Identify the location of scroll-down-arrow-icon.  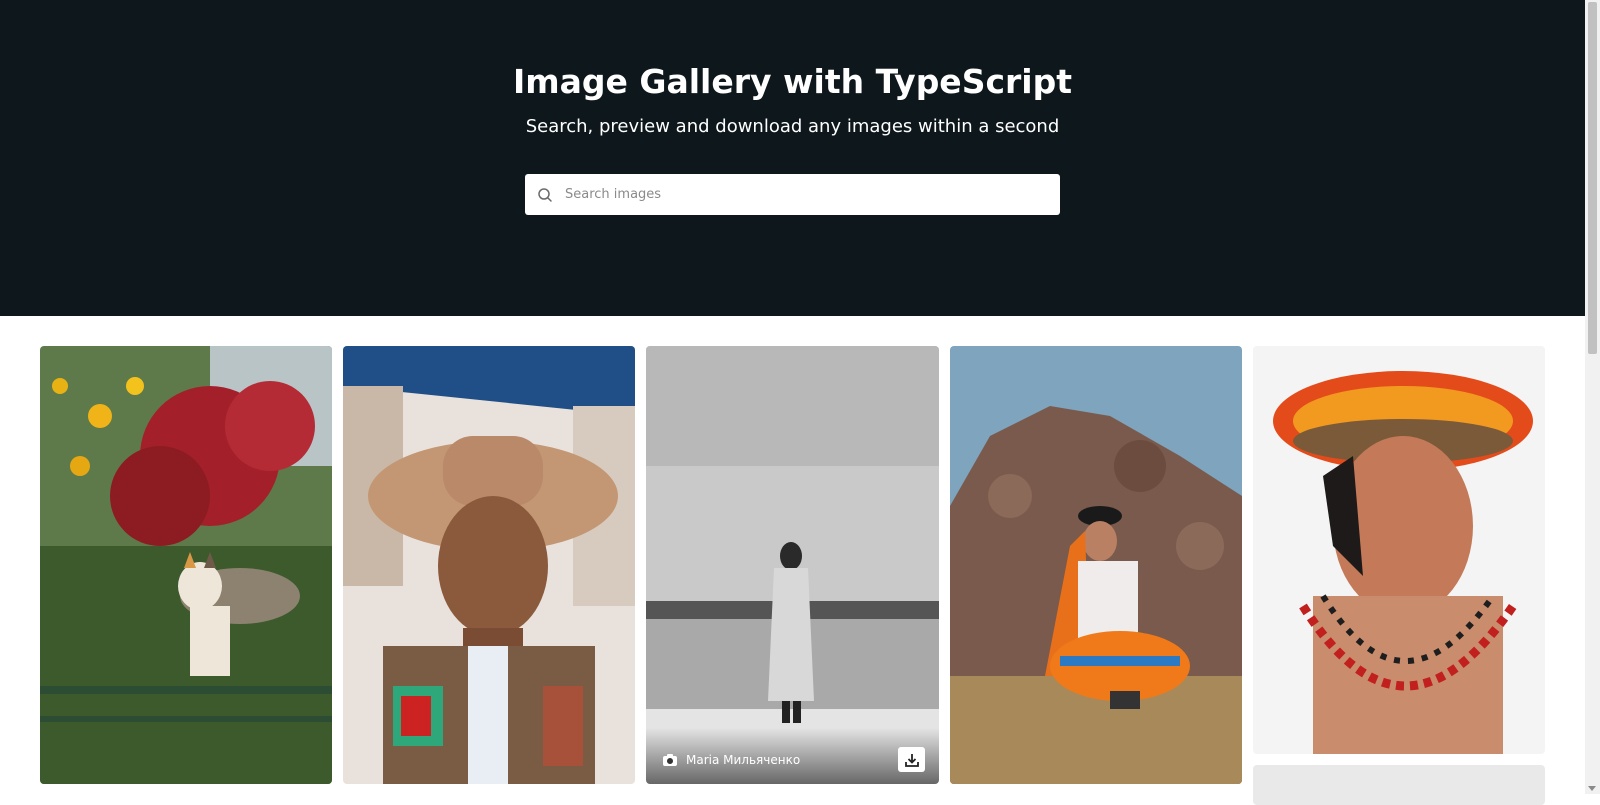
(1592, 788).